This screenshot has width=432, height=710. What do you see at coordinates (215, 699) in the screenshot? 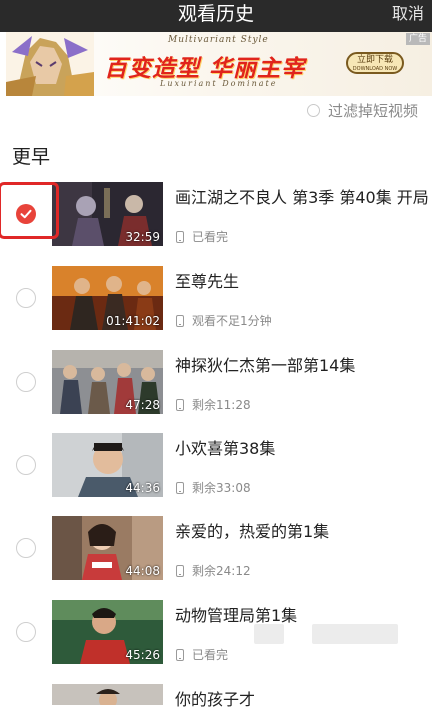
I see `video-title: 你的孩子才` at bounding box center [215, 699].